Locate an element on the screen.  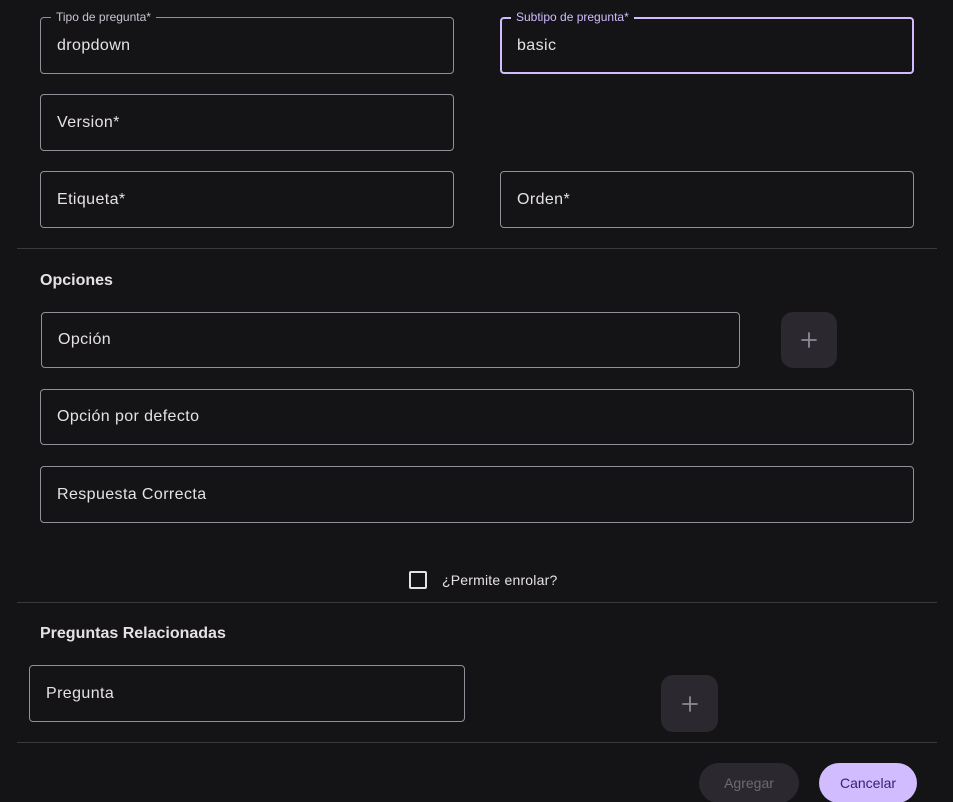
version-field: Version* is located at coordinates (247, 122).